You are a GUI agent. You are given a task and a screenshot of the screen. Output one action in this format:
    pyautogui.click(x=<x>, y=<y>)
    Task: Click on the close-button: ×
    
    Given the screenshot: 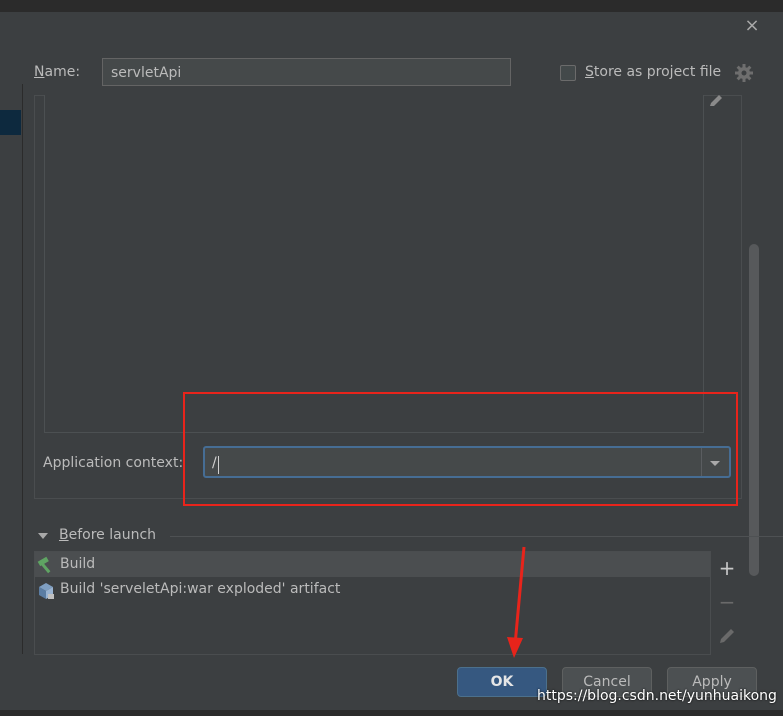 What is the action you would take?
    pyautogui.click(x=752, y=26)
    